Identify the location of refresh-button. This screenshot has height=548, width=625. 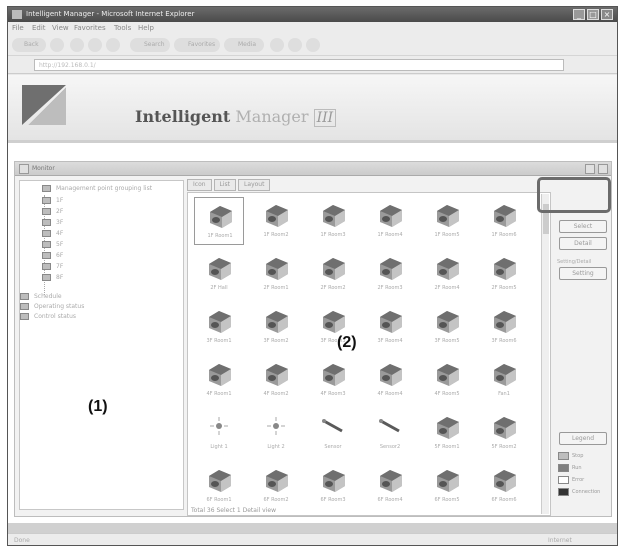
(95, 45).